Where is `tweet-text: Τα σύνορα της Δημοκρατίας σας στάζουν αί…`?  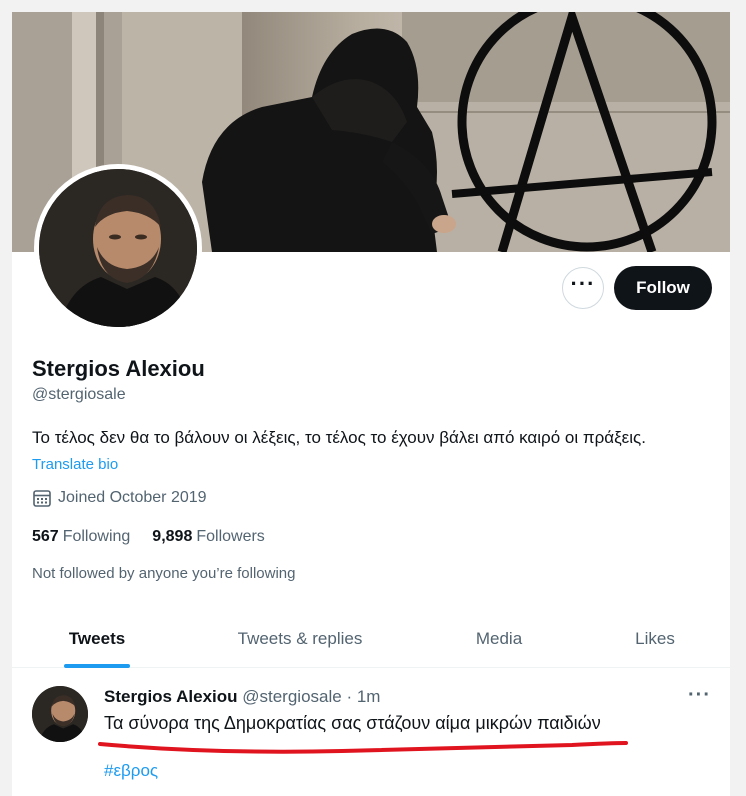
tweet-text: Τα σύνορα της Δημοκρατίας σας στάζουν αί… is located at coordinates (352, 723).